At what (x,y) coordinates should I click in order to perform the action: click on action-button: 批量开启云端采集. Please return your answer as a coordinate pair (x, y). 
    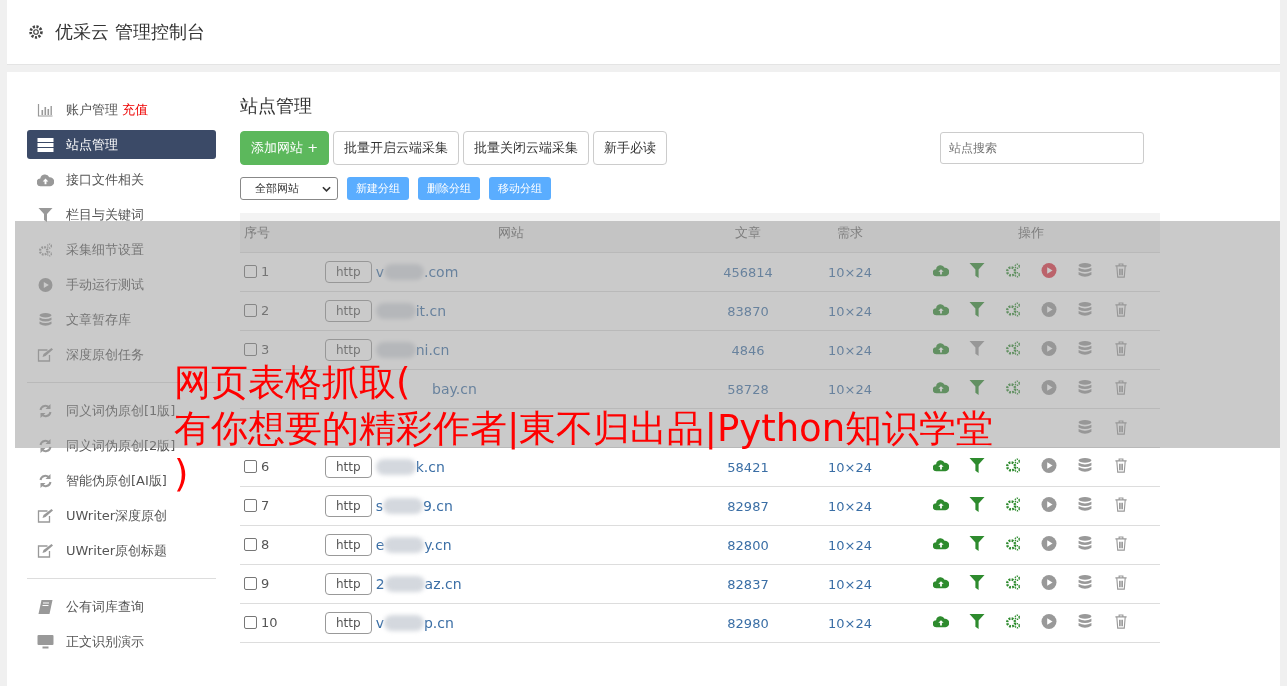
    Looking at the image, I should click on (396, 148).